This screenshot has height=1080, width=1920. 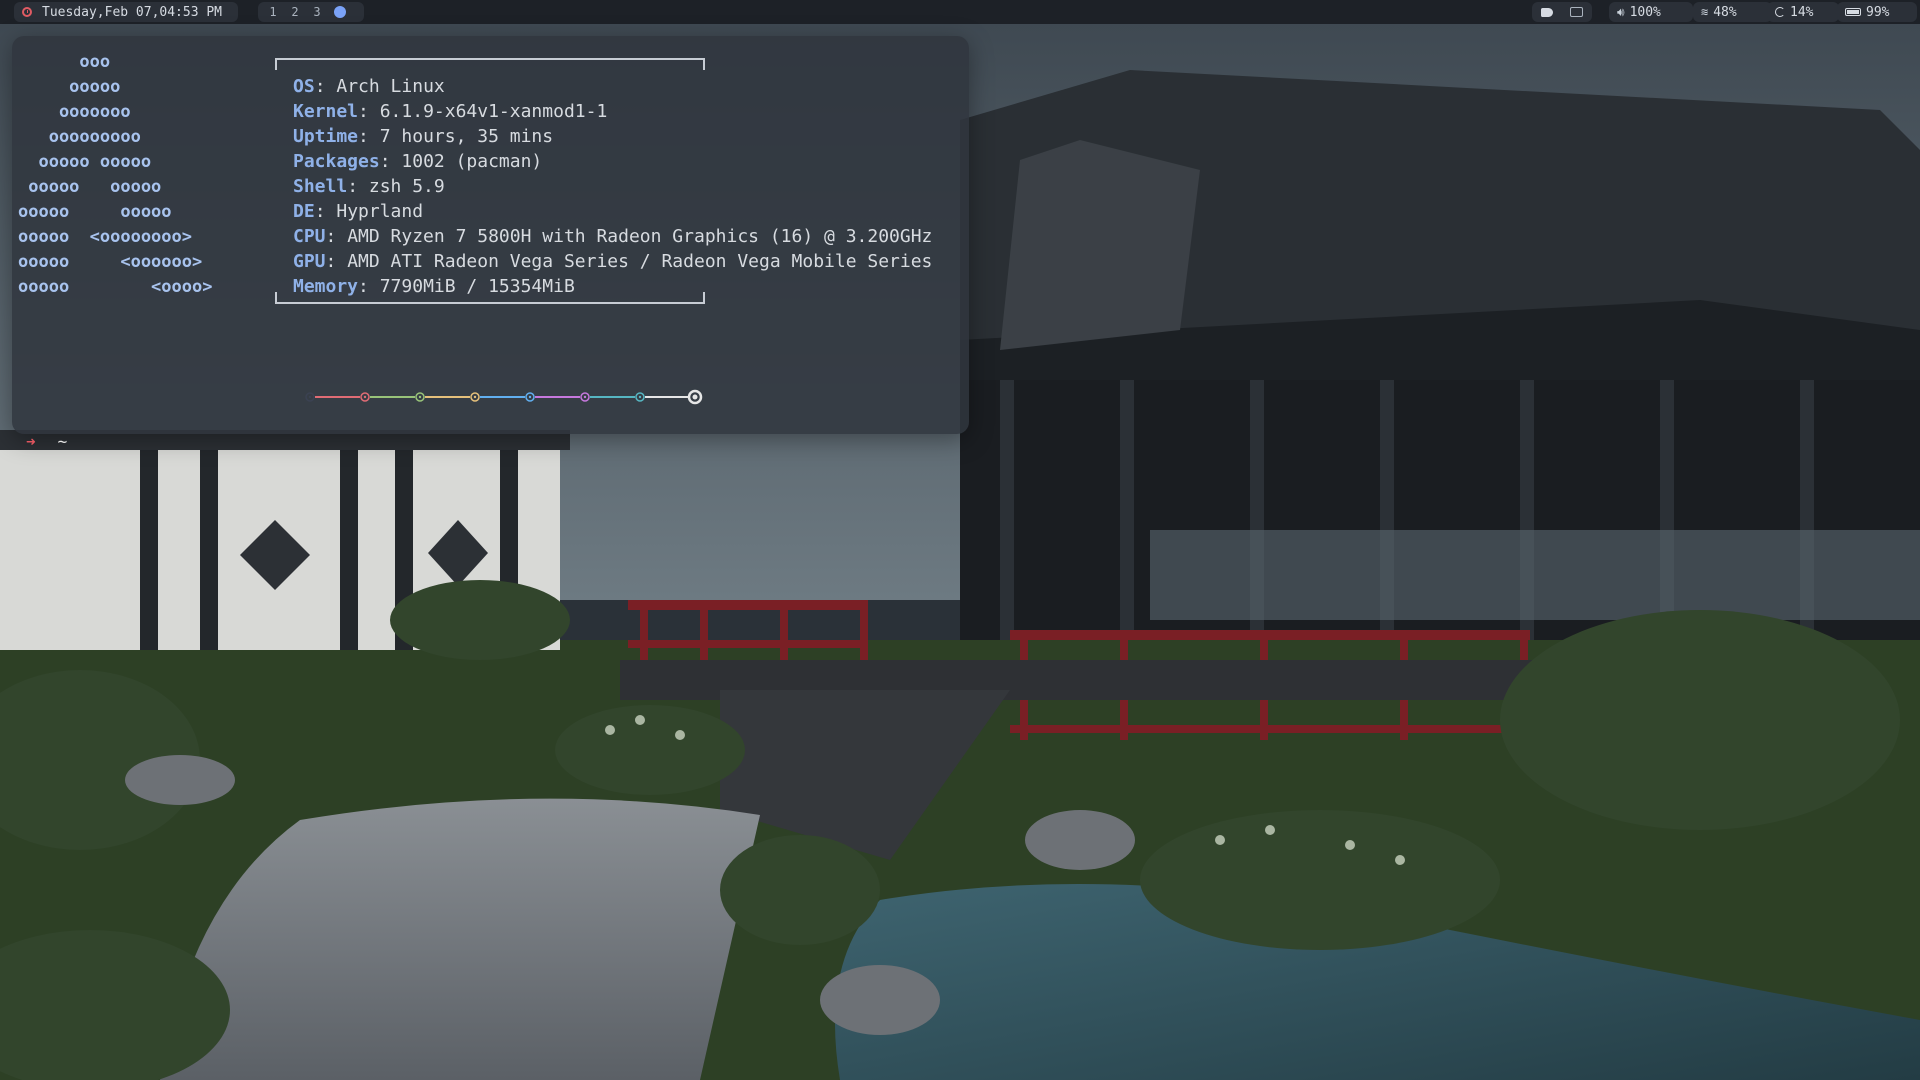 What do you see at coordinates (612, 211) in the screenshot?
I see `info-row: DE: Hyprland` at bounding box center [612, 211].